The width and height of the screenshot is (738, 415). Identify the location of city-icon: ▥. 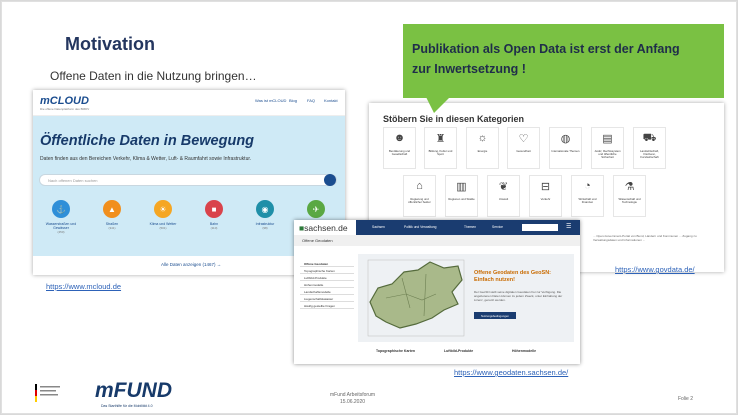
(461, 187).